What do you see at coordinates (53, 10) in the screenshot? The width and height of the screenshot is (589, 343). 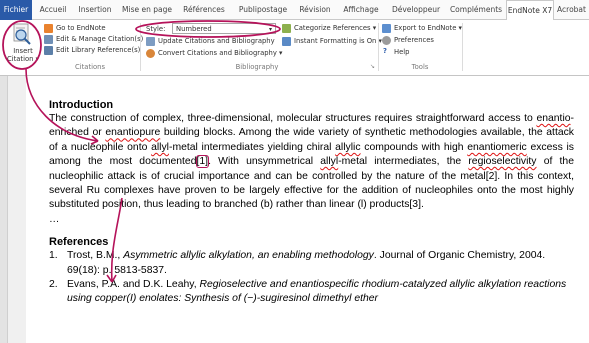 I see `tab-home: Accueil` at bounding box center [53, 10].